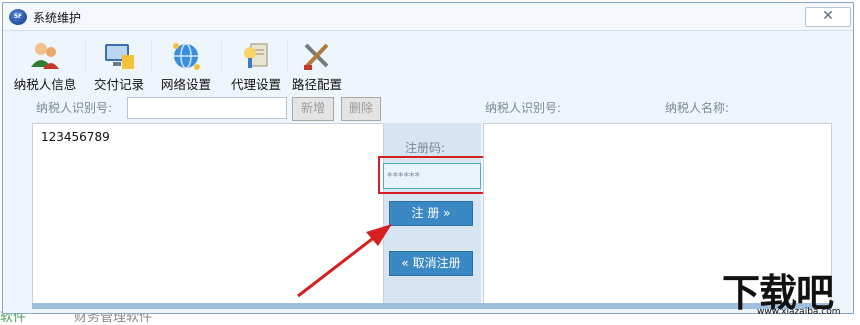 Image resolution: width=860 pixels, height=325 pixels. Describe the element at coordinates (799, 312) in the screenshot. I see `watermark-url: www.xiazaiba.com` at that location.